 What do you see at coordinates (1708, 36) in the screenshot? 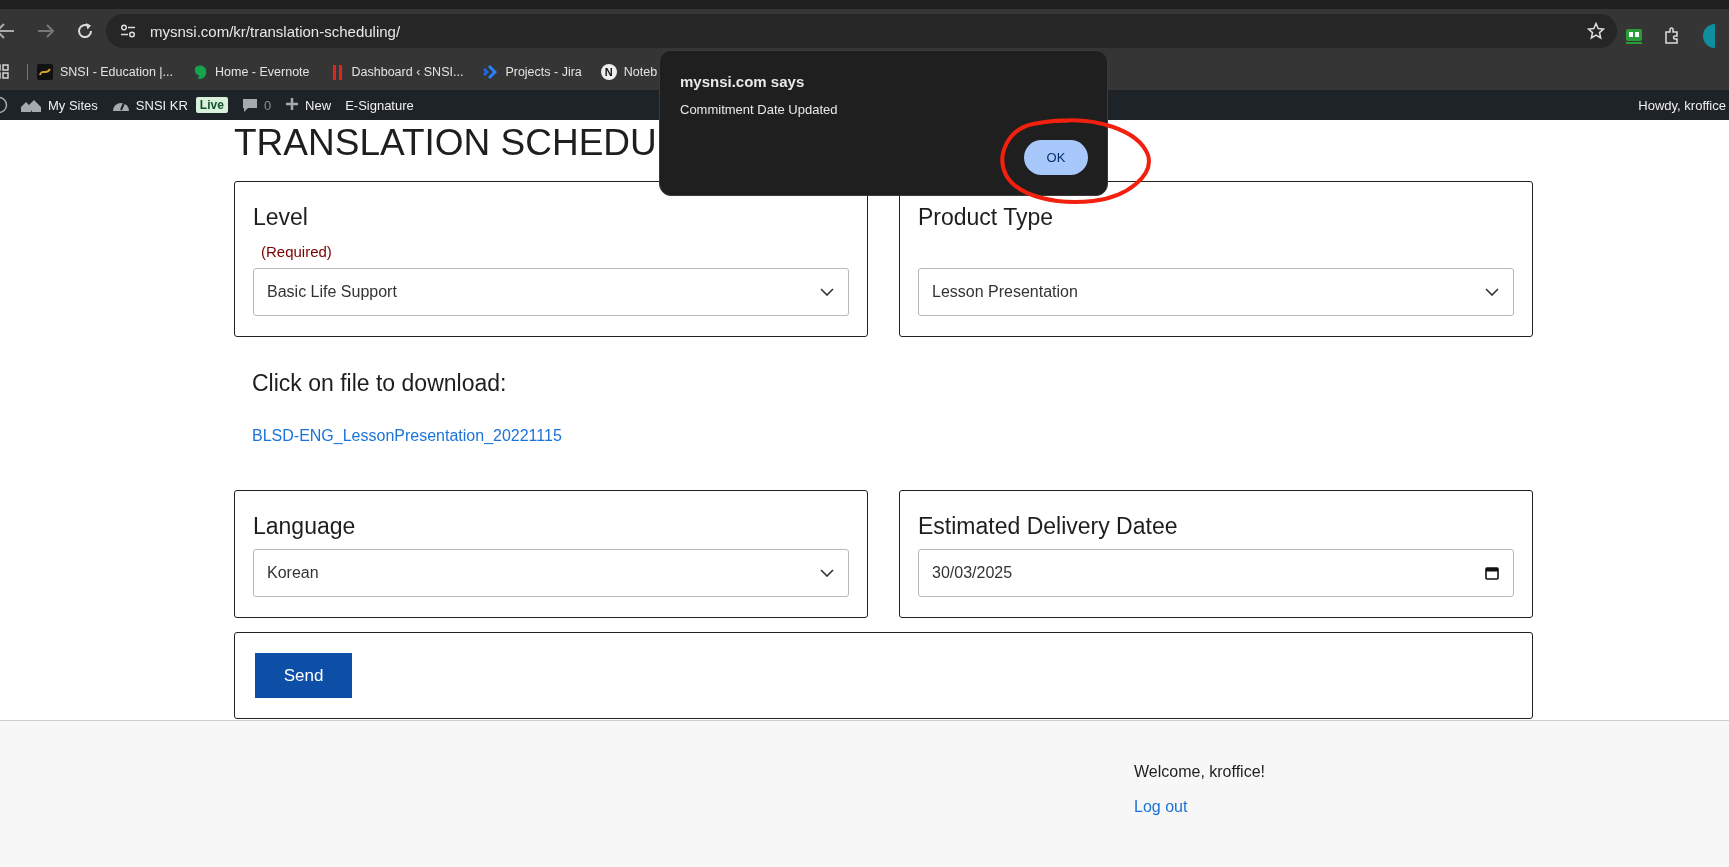
I see `profile-avatar-icon` at bounding box center [1708, 36].